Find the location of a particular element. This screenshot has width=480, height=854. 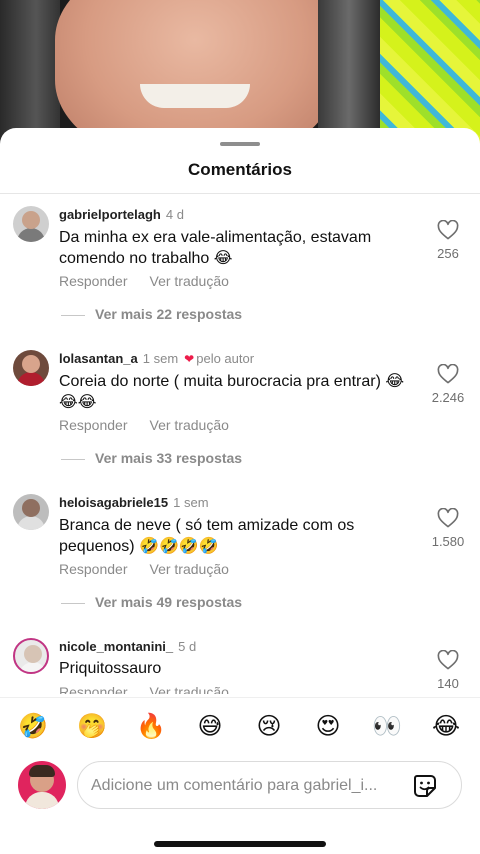

emoji-heart-eyes: 😍 is located at coordinates (328, 726).